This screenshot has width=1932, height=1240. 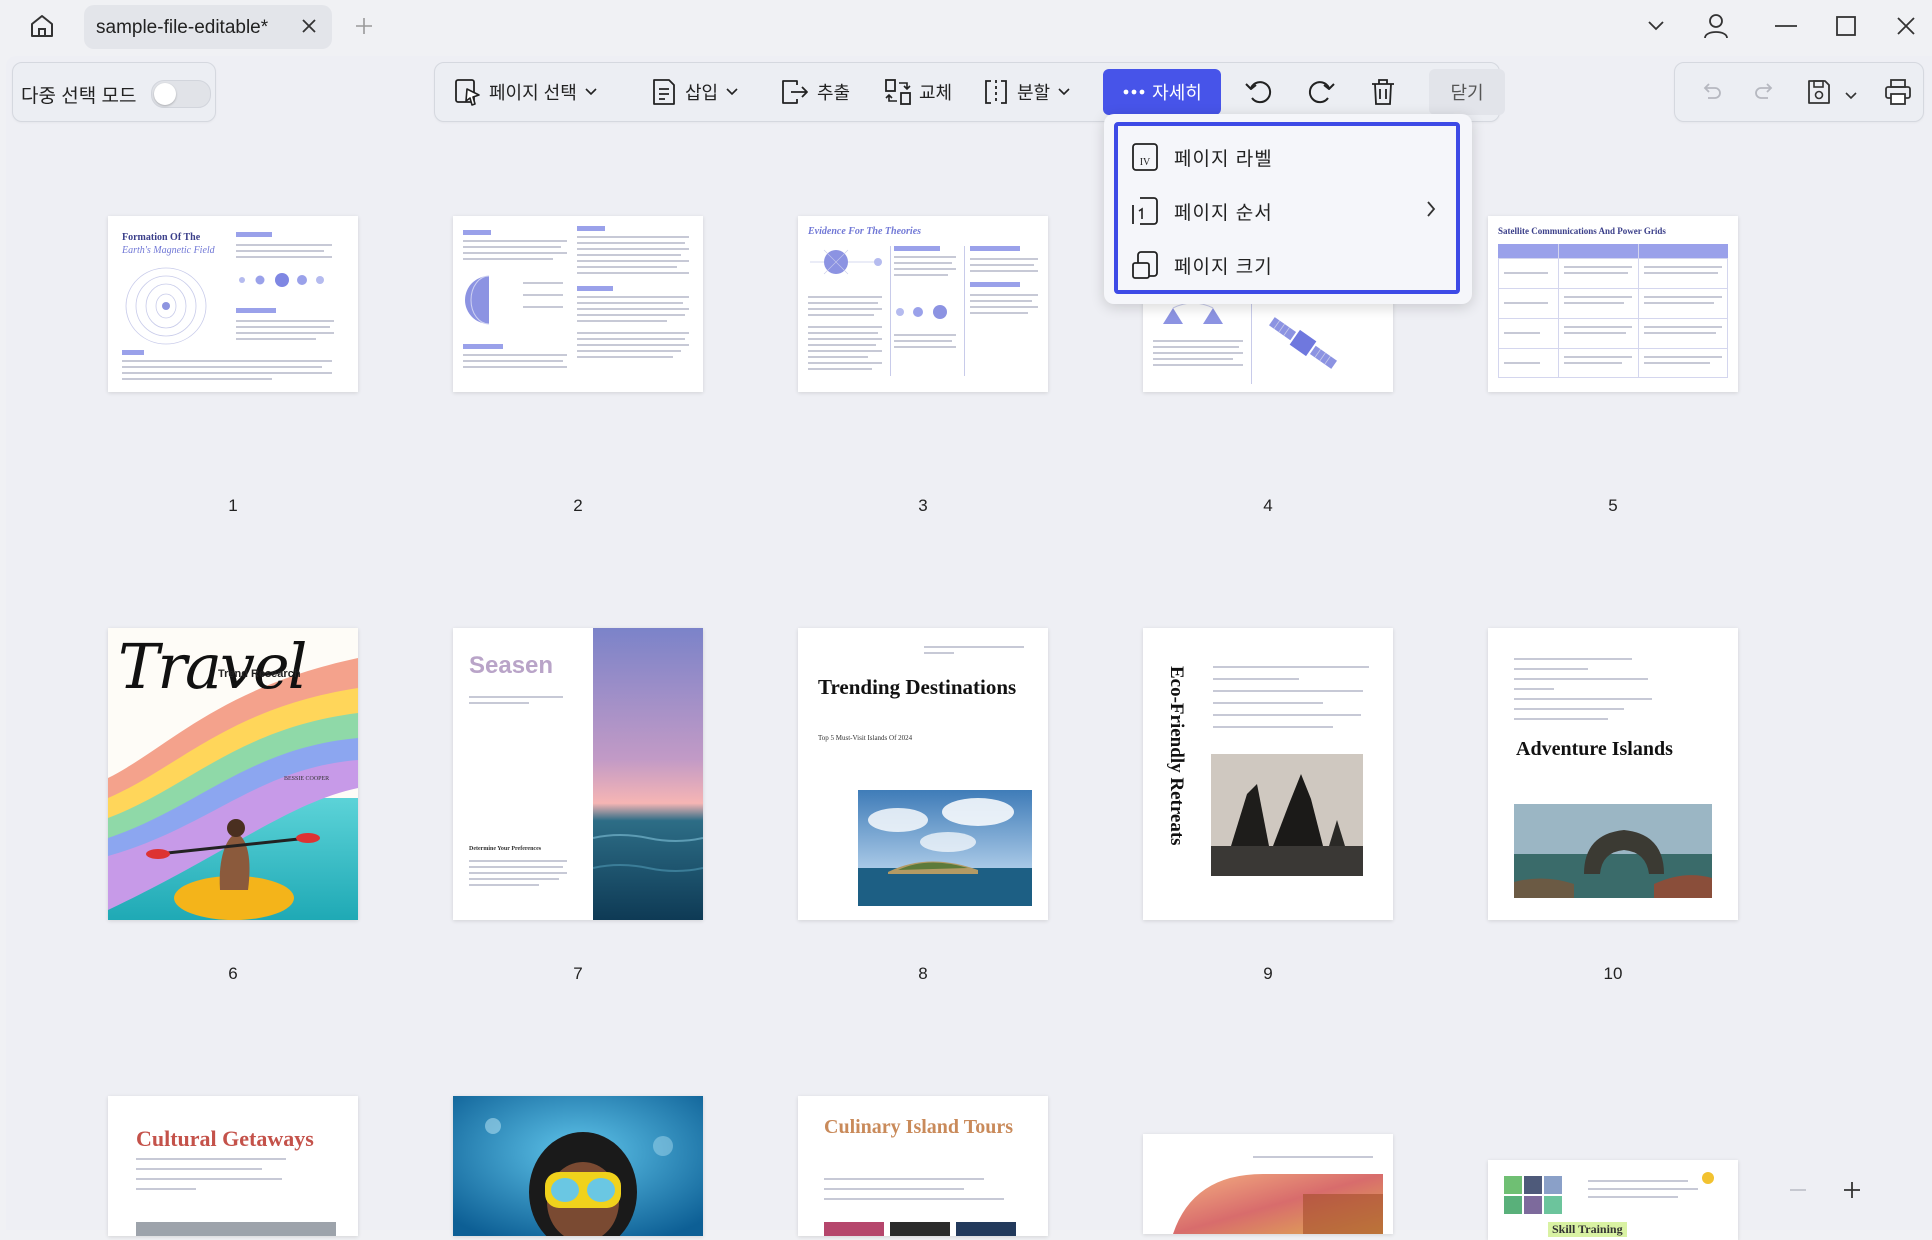 What do you see at coordinates (364, 26) in the screenshot?
I see `new-tab-button` at bounding box center [364, 26].